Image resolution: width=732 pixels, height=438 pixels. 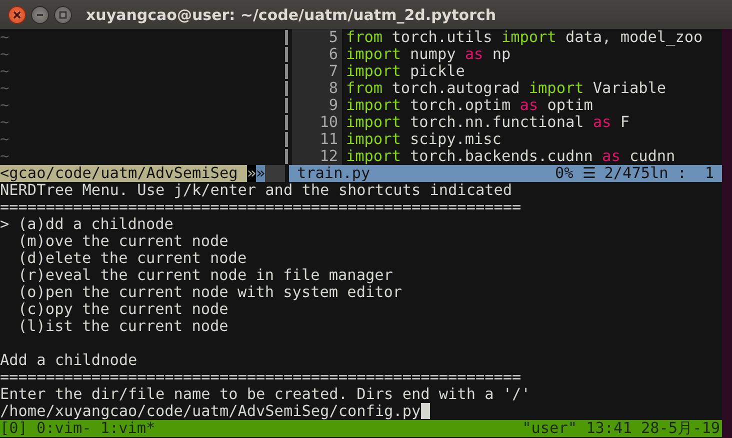 I want to click on menu-item: (c)opy the current node, so click(x=123, y=309).